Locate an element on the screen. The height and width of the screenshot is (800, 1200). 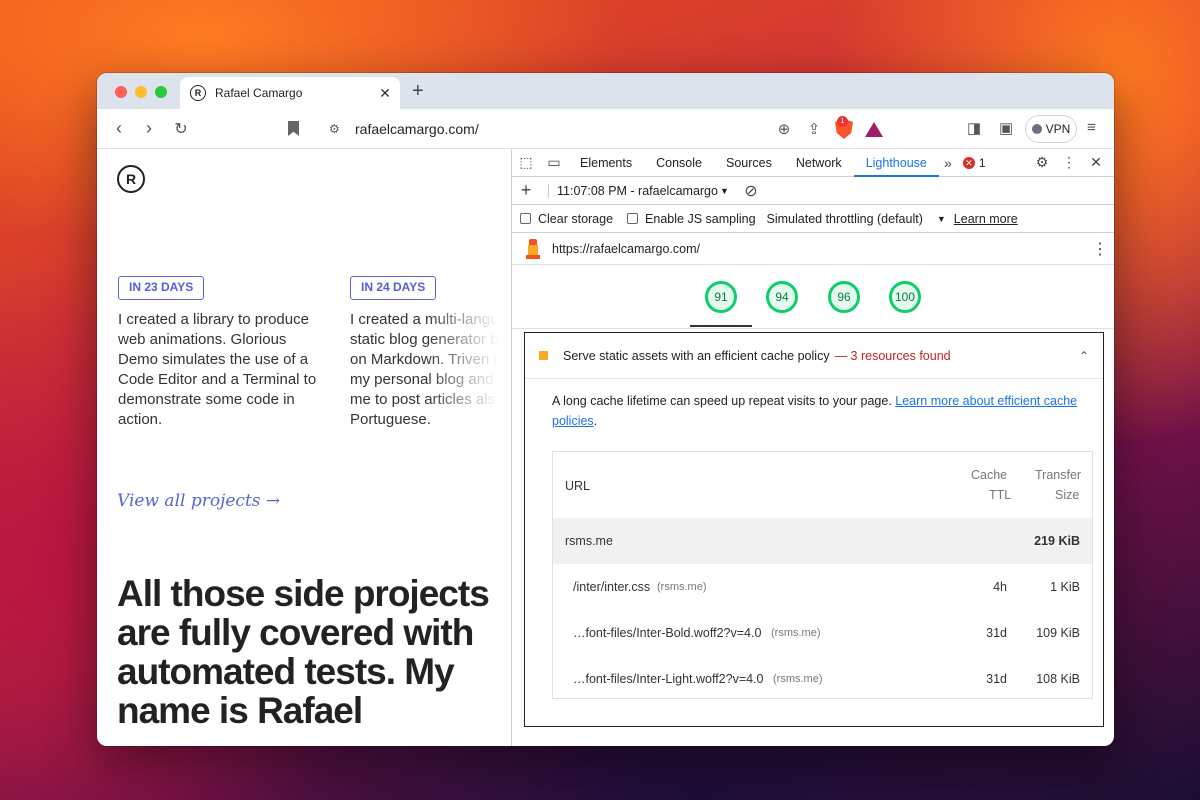
vpn-button: VPN is located at coordinates (1051, 129).